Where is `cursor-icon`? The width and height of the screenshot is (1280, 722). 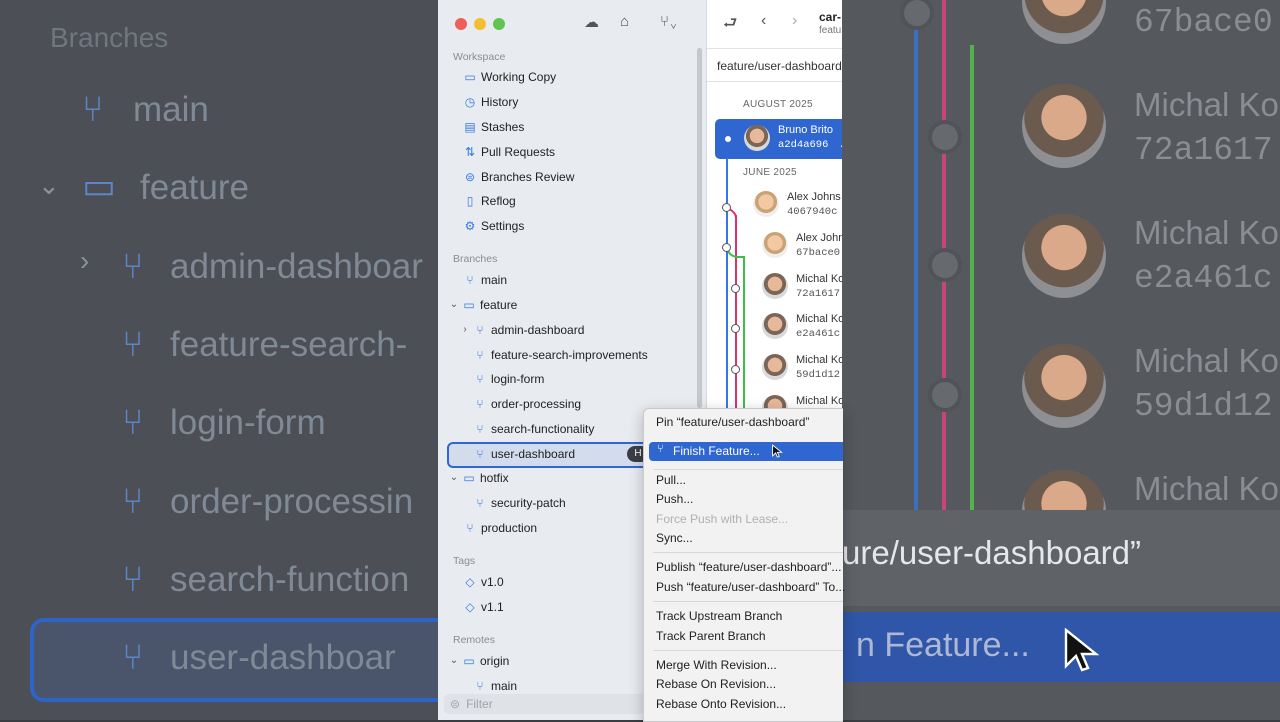 cursor-icon is located at coordinates (777, 451).